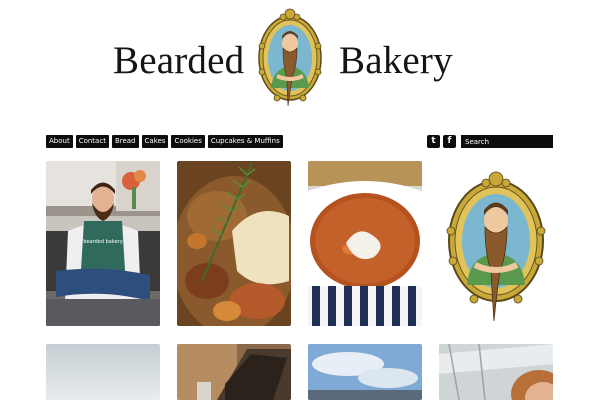 This screenshot has height=400, width=600. Describe the element at coordinates (125, 141) in the screenshot. I see `nav-item-bread: Bread` at that location.